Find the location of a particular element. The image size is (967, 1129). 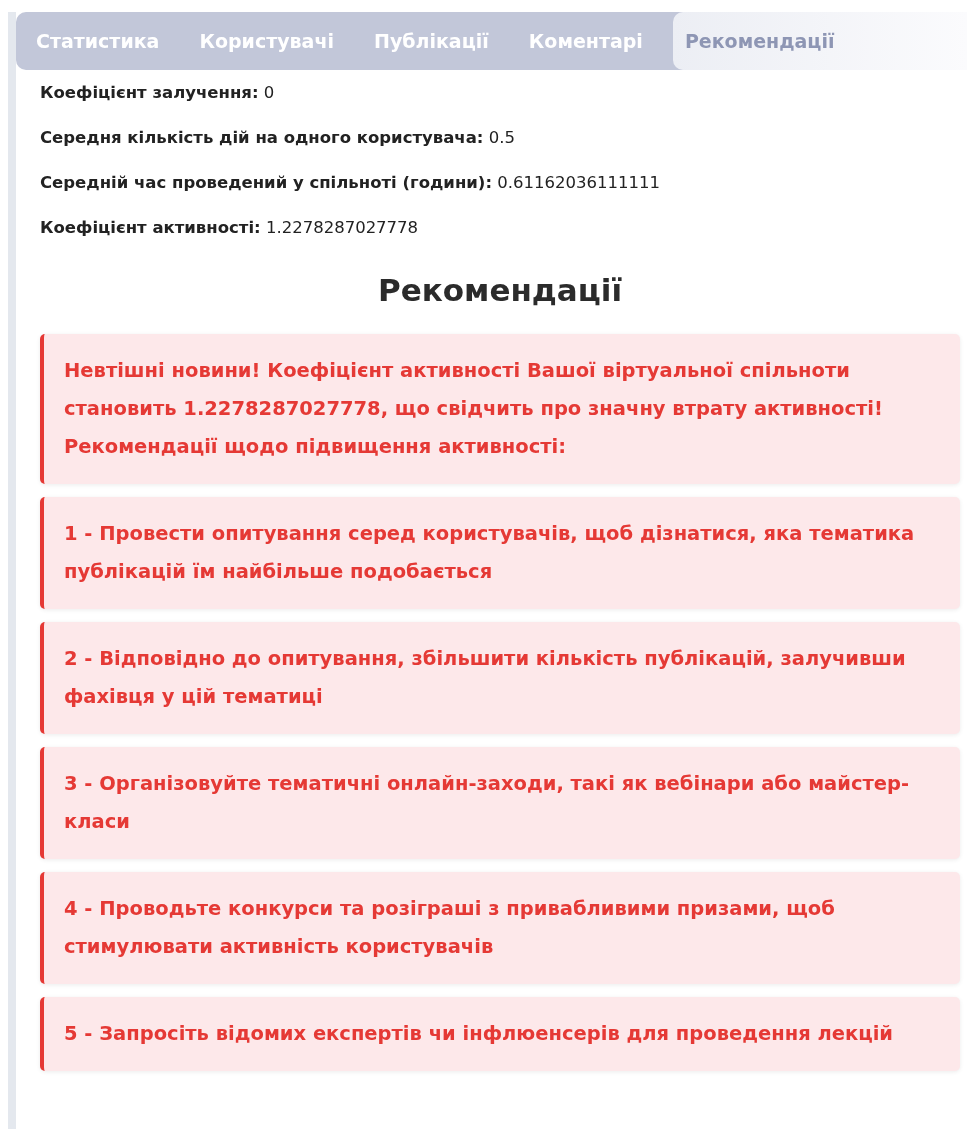

stat-line: Коефіцієнт залучення: 0 is located at coordinates (158, 93).